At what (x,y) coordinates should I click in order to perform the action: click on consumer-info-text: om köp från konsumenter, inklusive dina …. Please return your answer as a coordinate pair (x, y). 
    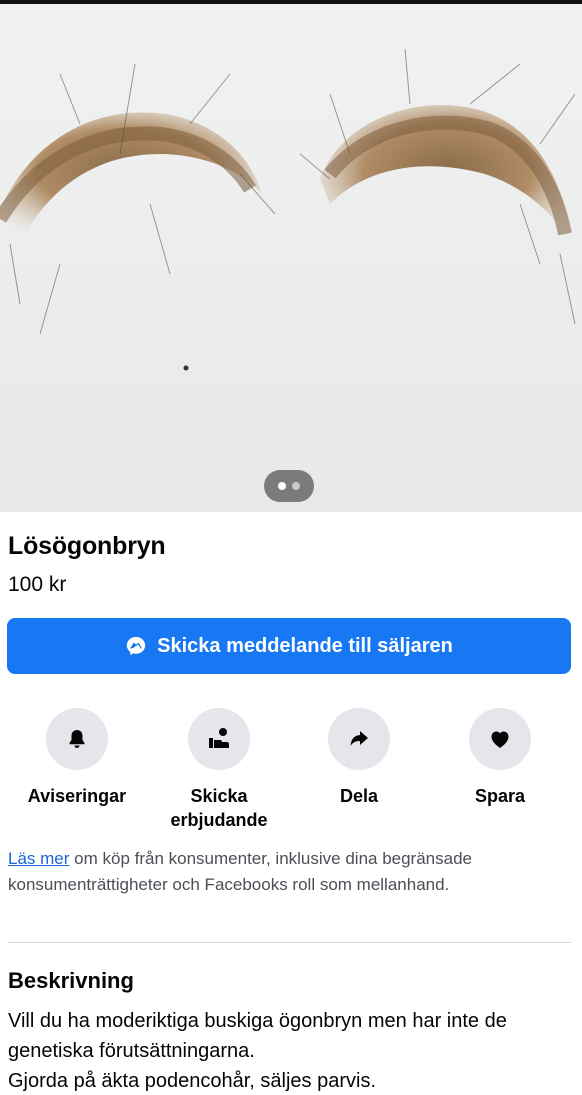
    Looking at the image, I should click on (240, 871).